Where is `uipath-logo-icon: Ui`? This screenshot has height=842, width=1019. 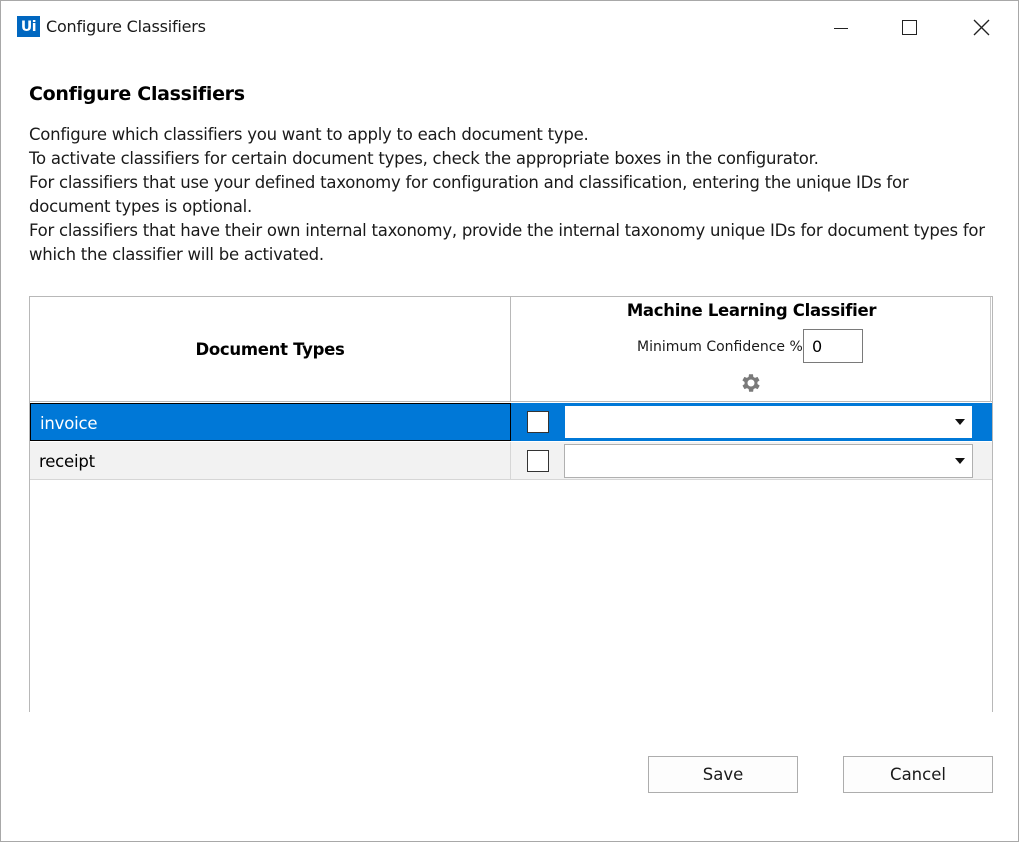 uipath-logo-icon: Ui is located at coordinates (28, 26).